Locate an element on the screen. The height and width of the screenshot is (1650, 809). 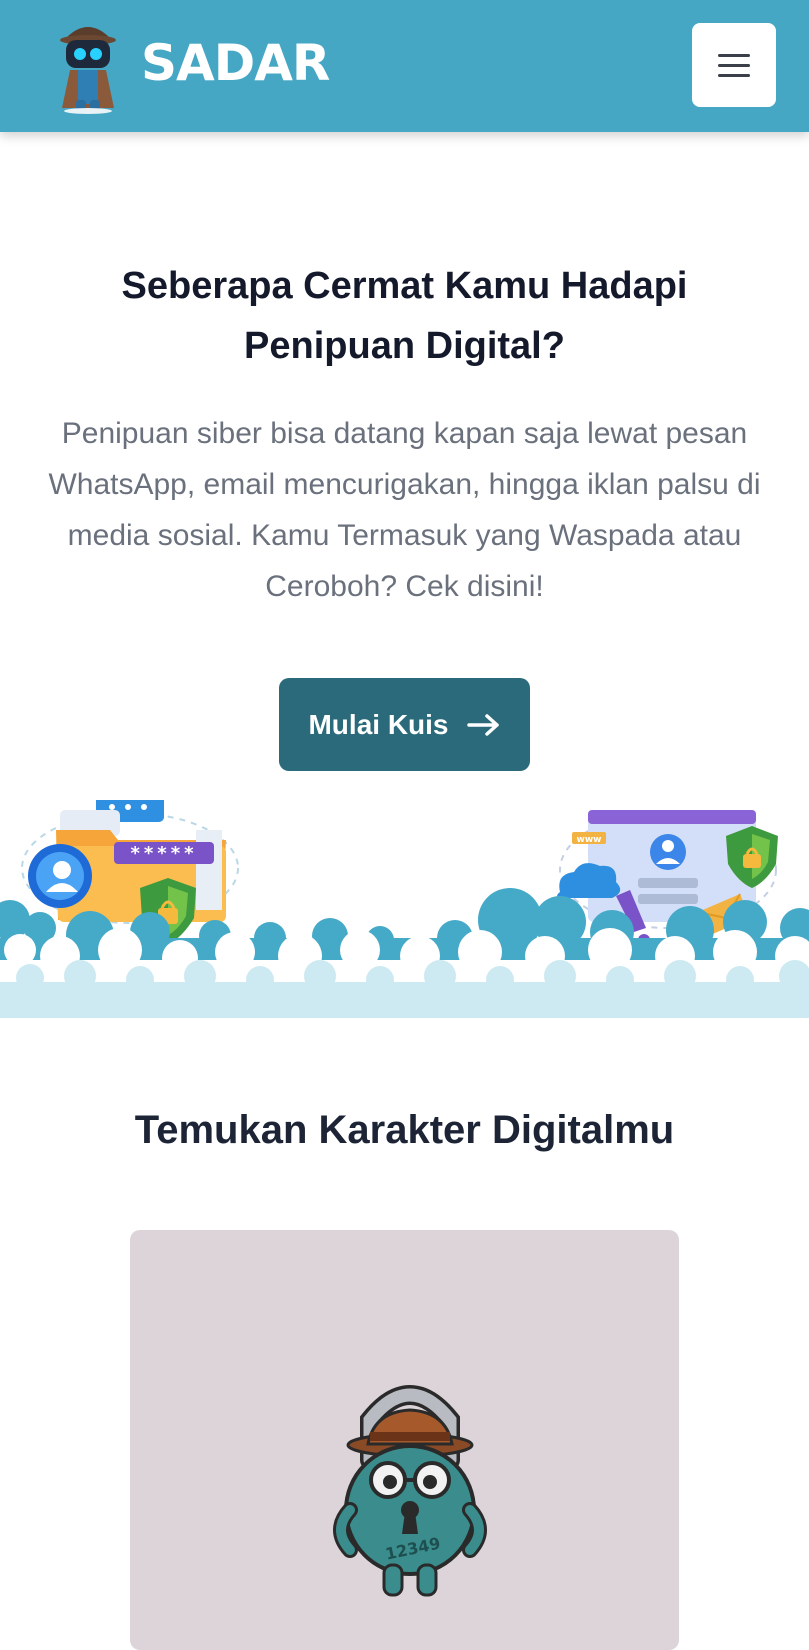
padlock-detective-mascot-icon: 12349 is located at coordinates (410, 1491).